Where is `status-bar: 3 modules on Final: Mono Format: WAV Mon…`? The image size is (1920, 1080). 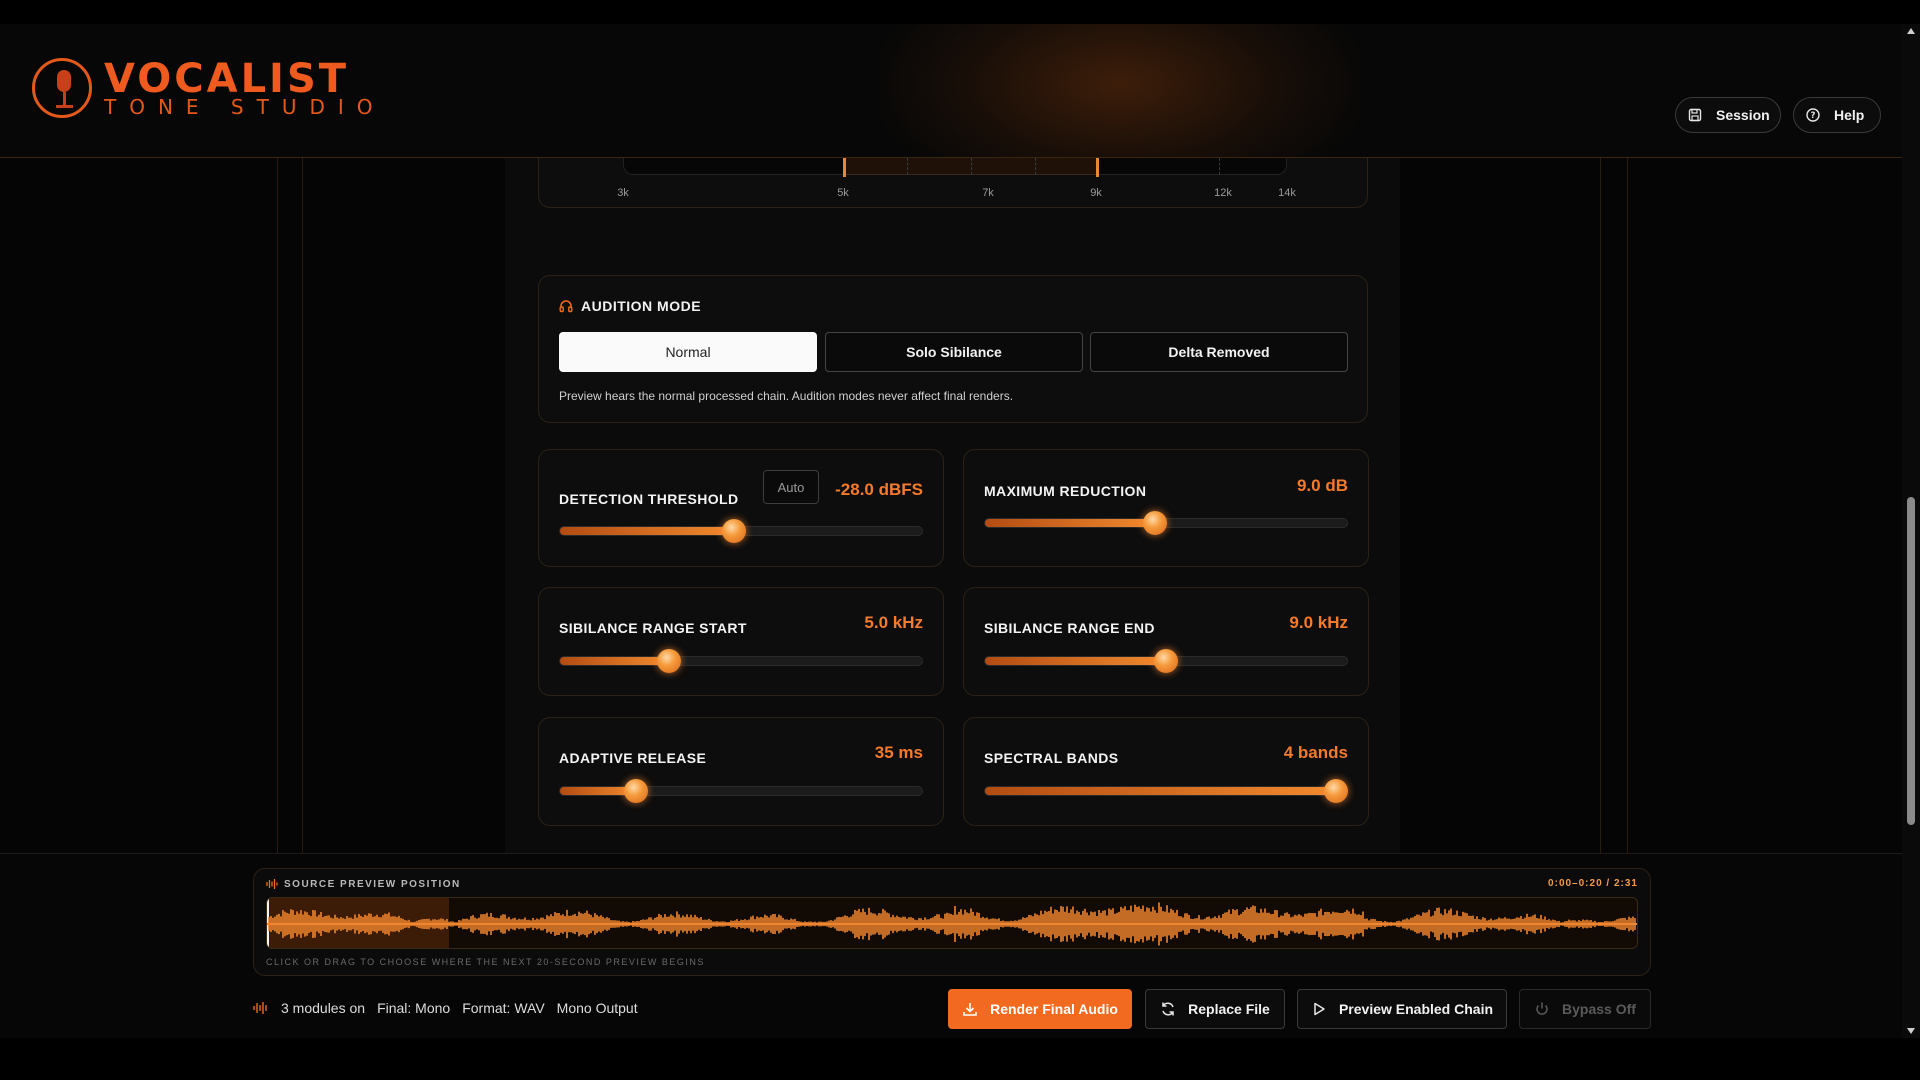 status-bar: 3 modules on Final: Mono Format: WAV Mon… is located at coordinates (451, 1008).